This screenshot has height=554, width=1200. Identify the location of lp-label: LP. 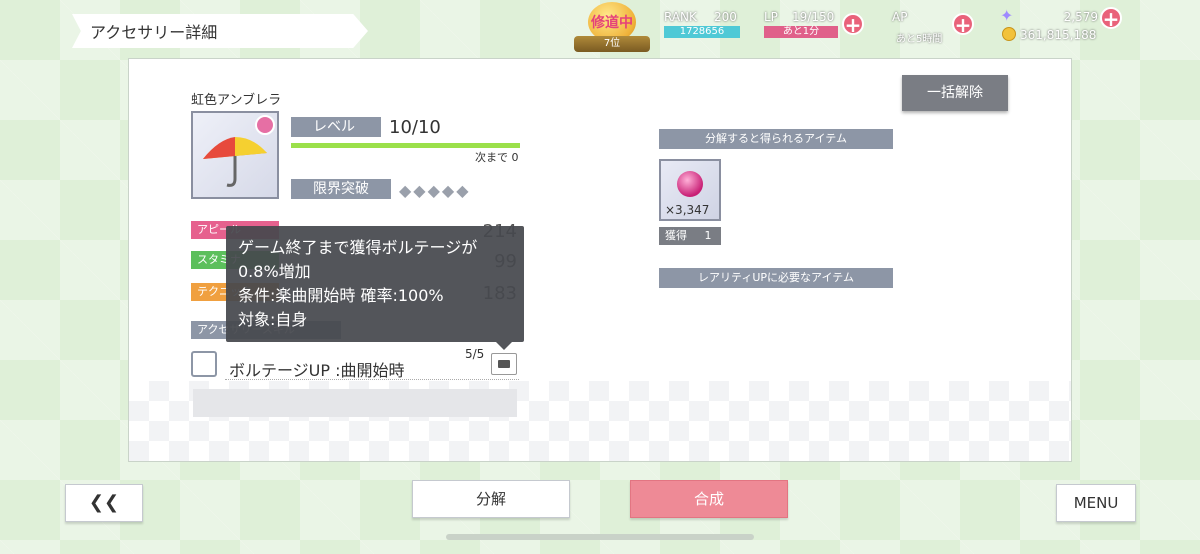
(771, 17).